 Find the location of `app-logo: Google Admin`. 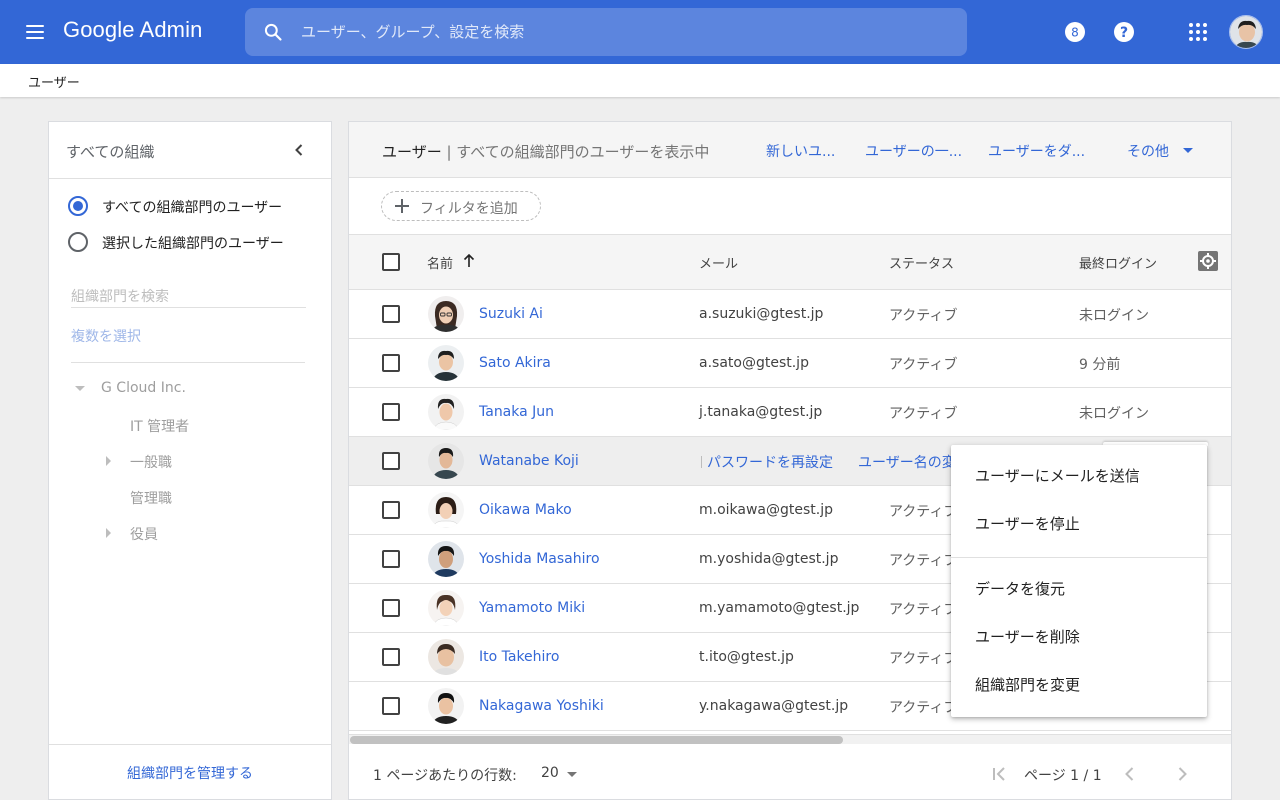

app-logo: Google Admin is located at coordinates (132, 30).